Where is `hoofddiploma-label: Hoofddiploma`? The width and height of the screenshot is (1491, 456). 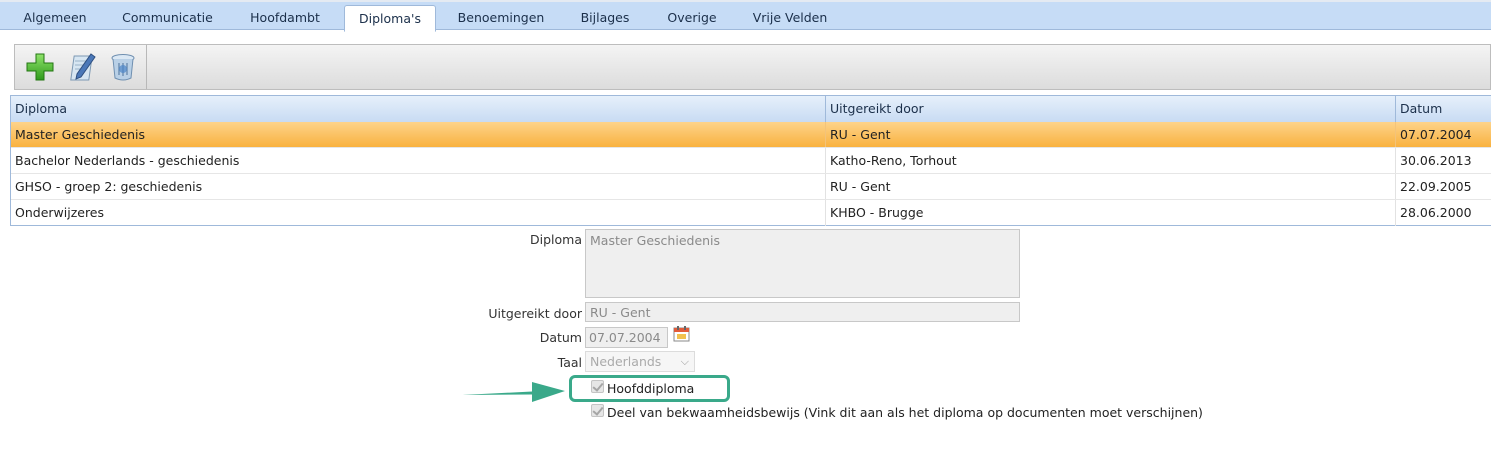 hoofddiploma-label: Hoofddiploma is located at coordinates (651, 388).